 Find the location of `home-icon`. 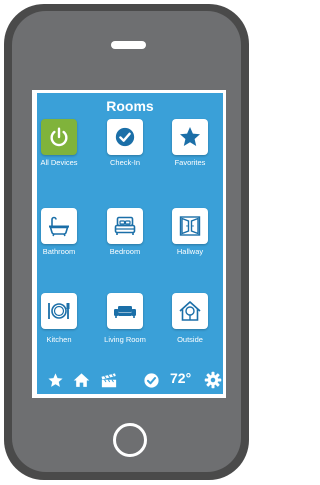

home-icon is located at coordinates (81, 379).